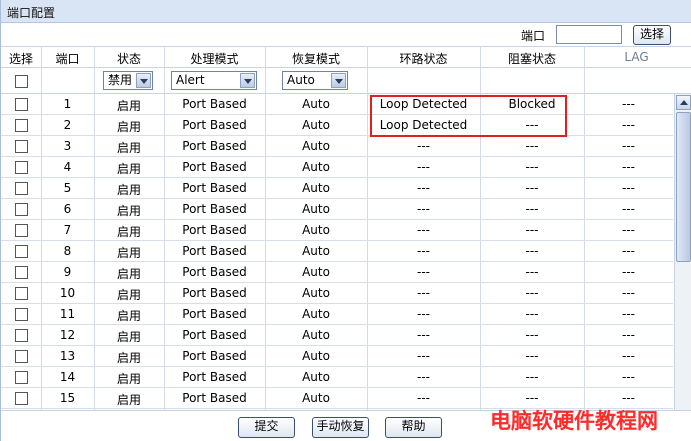 This screenshot has height=441, width=691. I want to click on col-header-status: 状态, so click(128, 59).